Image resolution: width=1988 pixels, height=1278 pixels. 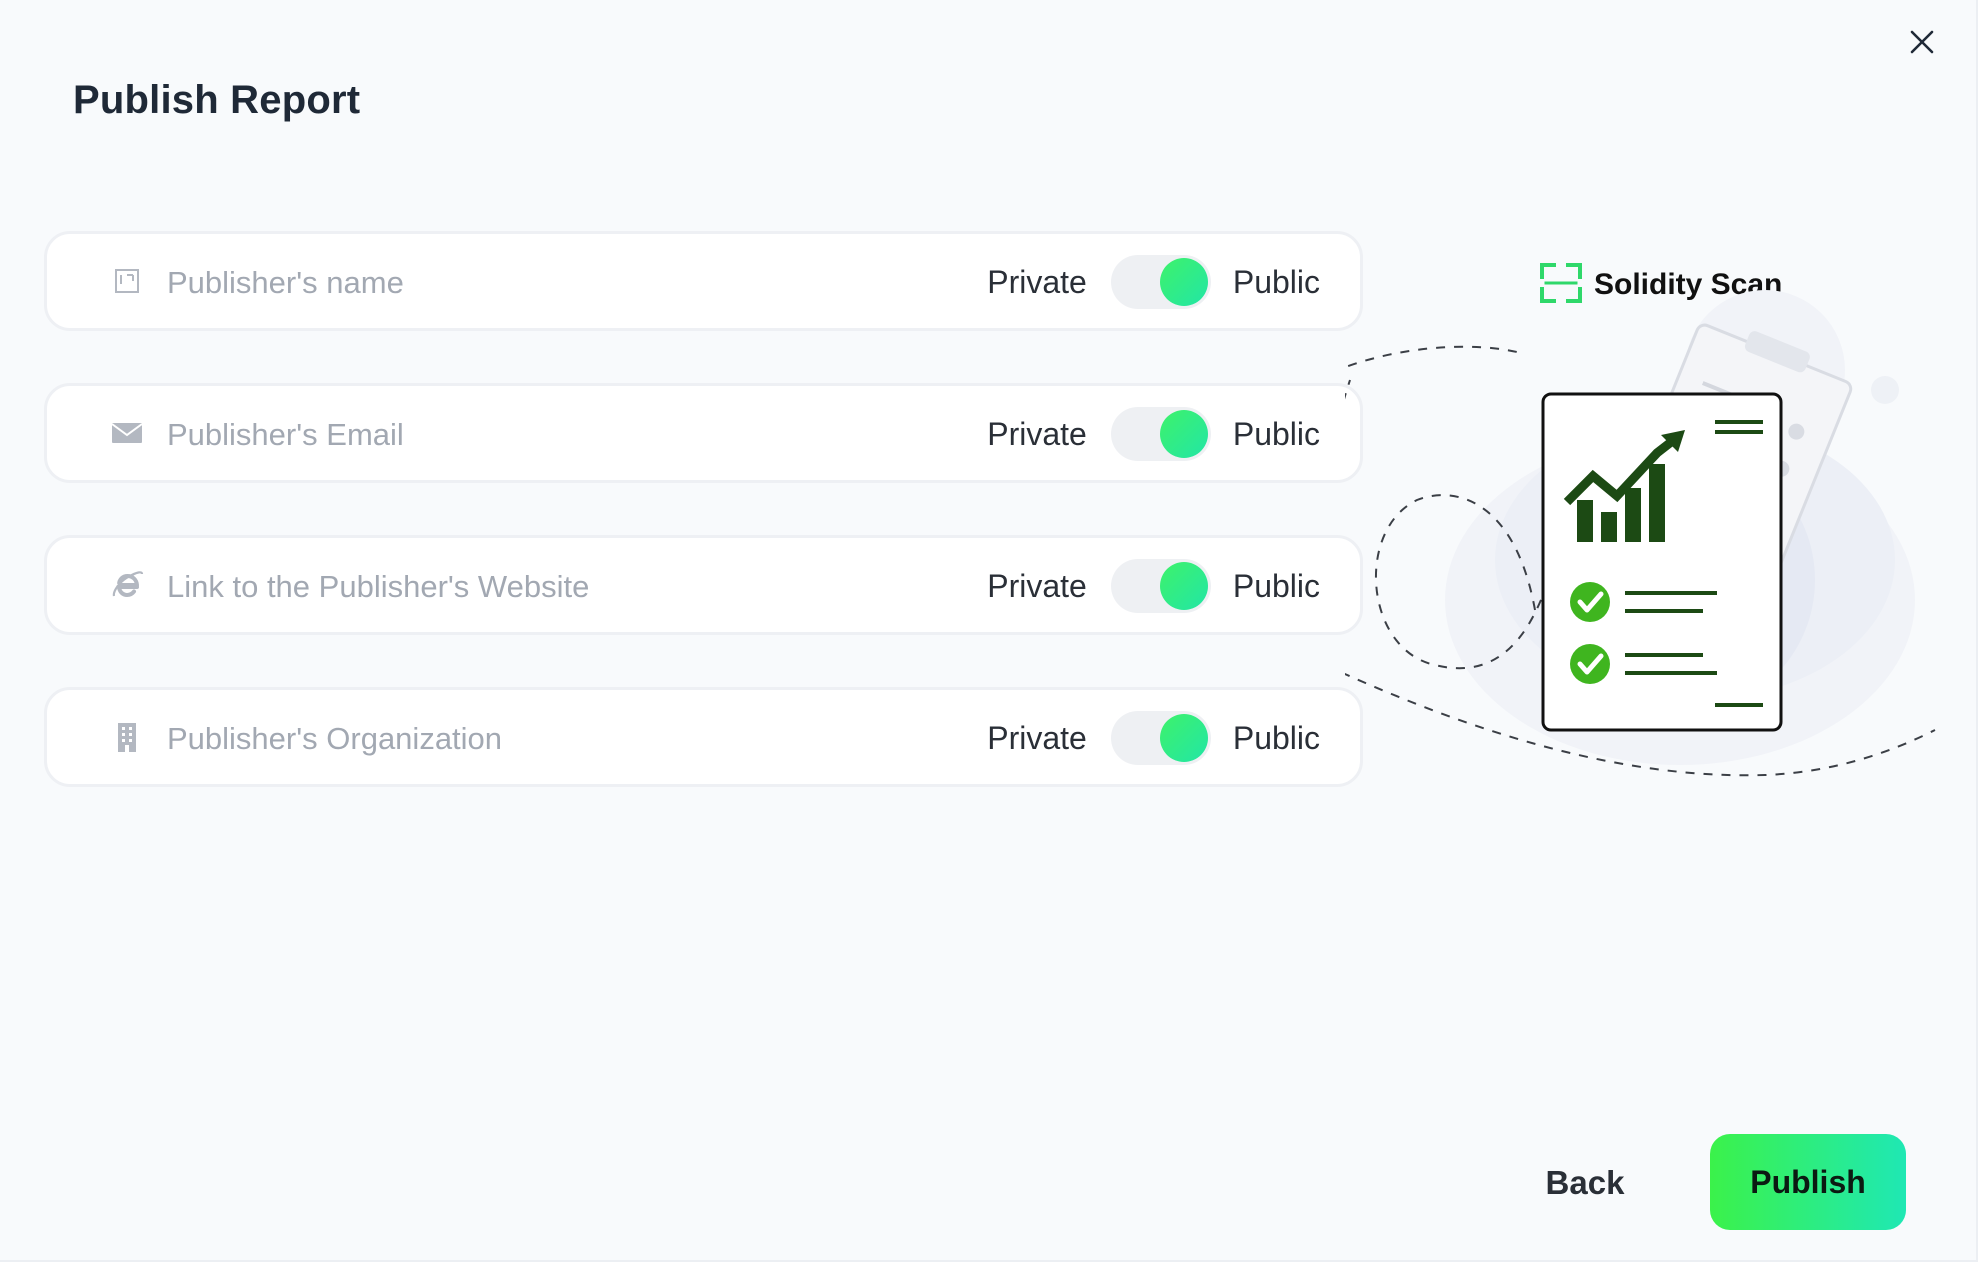 What do you see at coordinates (127, 433) in the screenshot?
I see `envelope-icon` at bounding box center [127, 433].